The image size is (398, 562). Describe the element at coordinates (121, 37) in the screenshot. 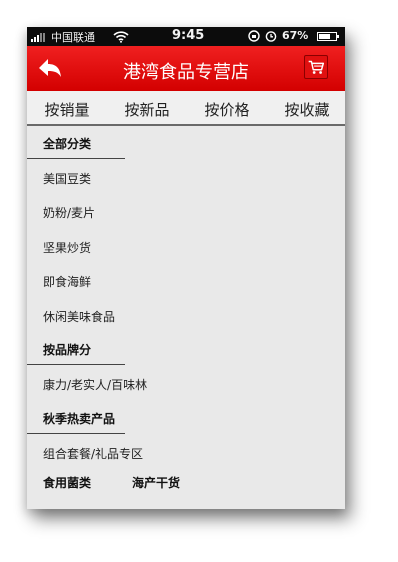

I see `wifi-icon` at that location.